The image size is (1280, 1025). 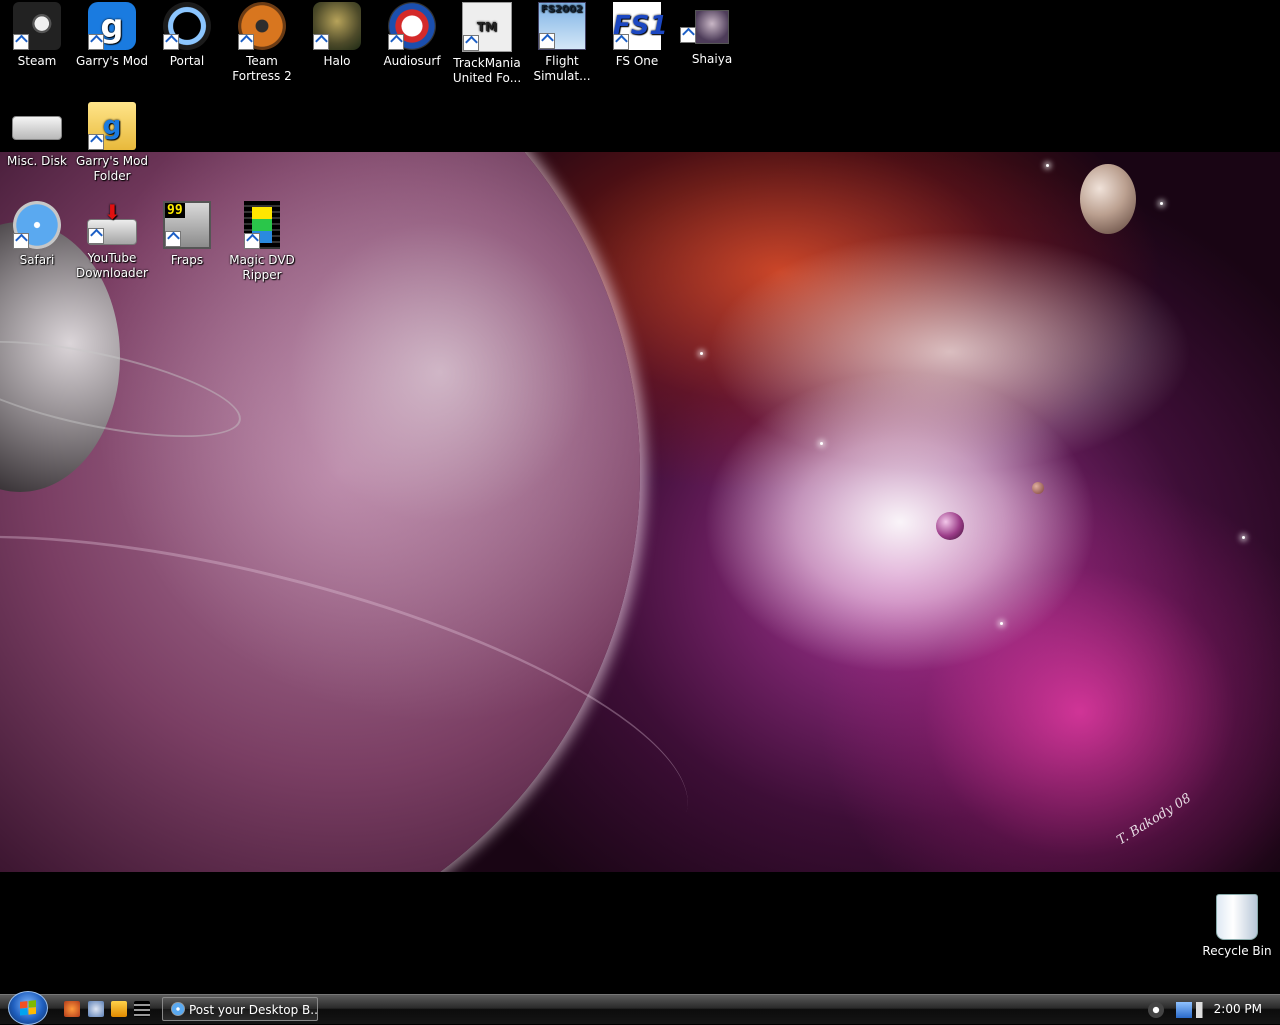 What do you see at coordinates (112, 212) in the screenshot?
I see `download-arrow-icon: ⬇` at bounding box center [112, 212].